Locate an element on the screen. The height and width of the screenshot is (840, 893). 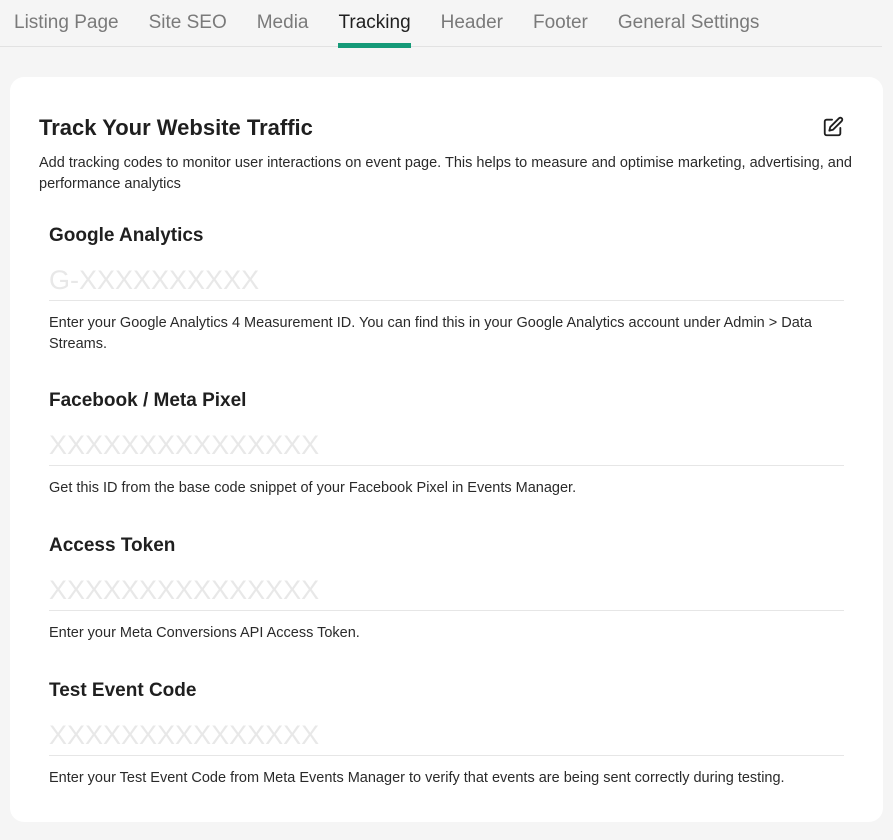
tab-tracking: Tracking is located at coordinates (374, 24).